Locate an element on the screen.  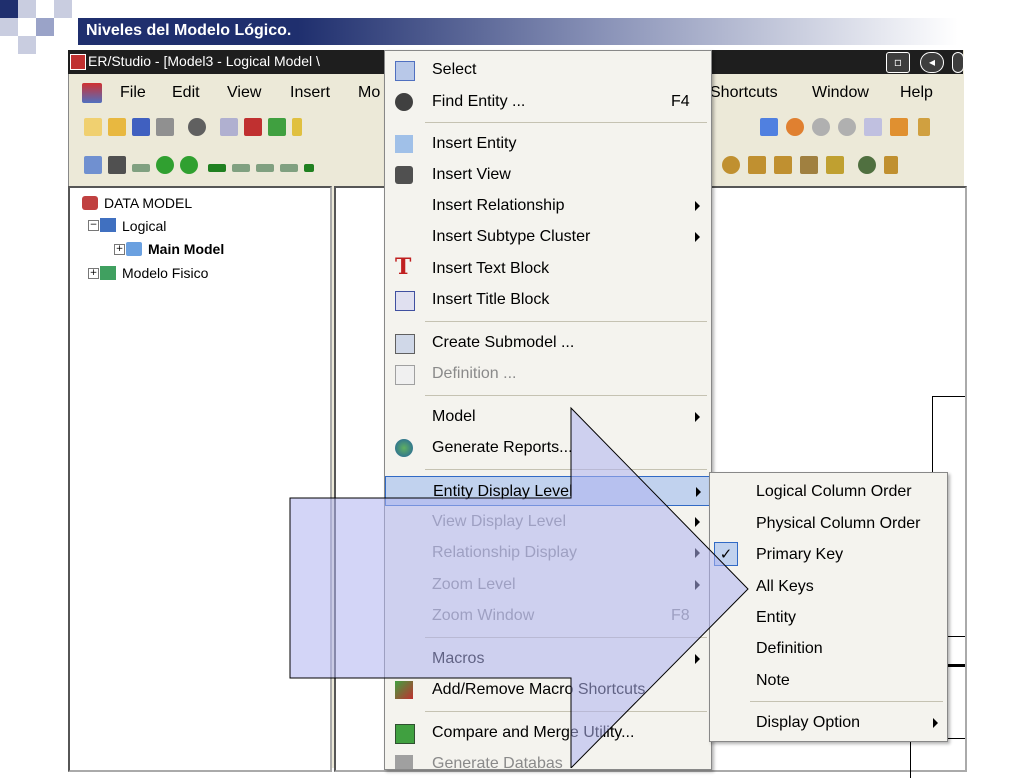
save-icon is located at coordinates (141, 127).